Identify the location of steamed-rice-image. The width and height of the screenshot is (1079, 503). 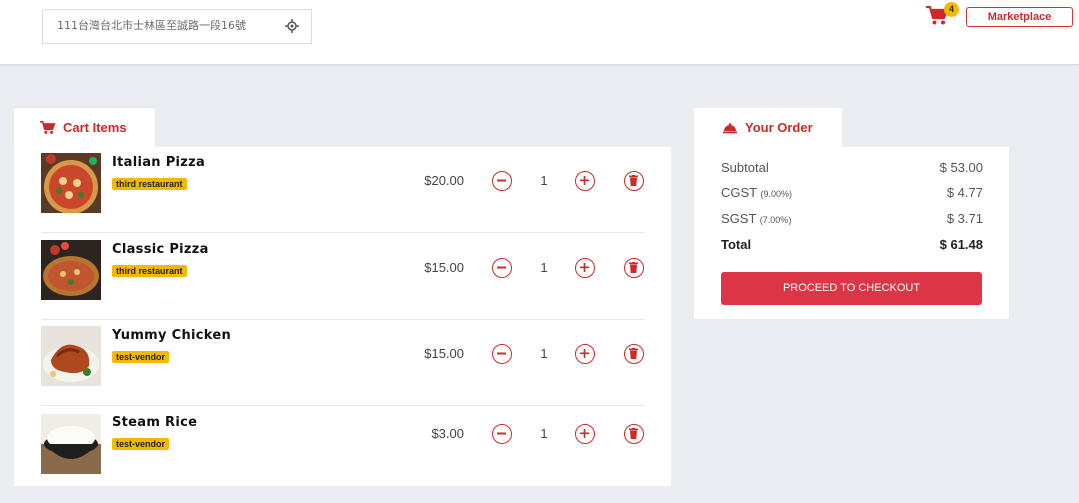
(71, 444).